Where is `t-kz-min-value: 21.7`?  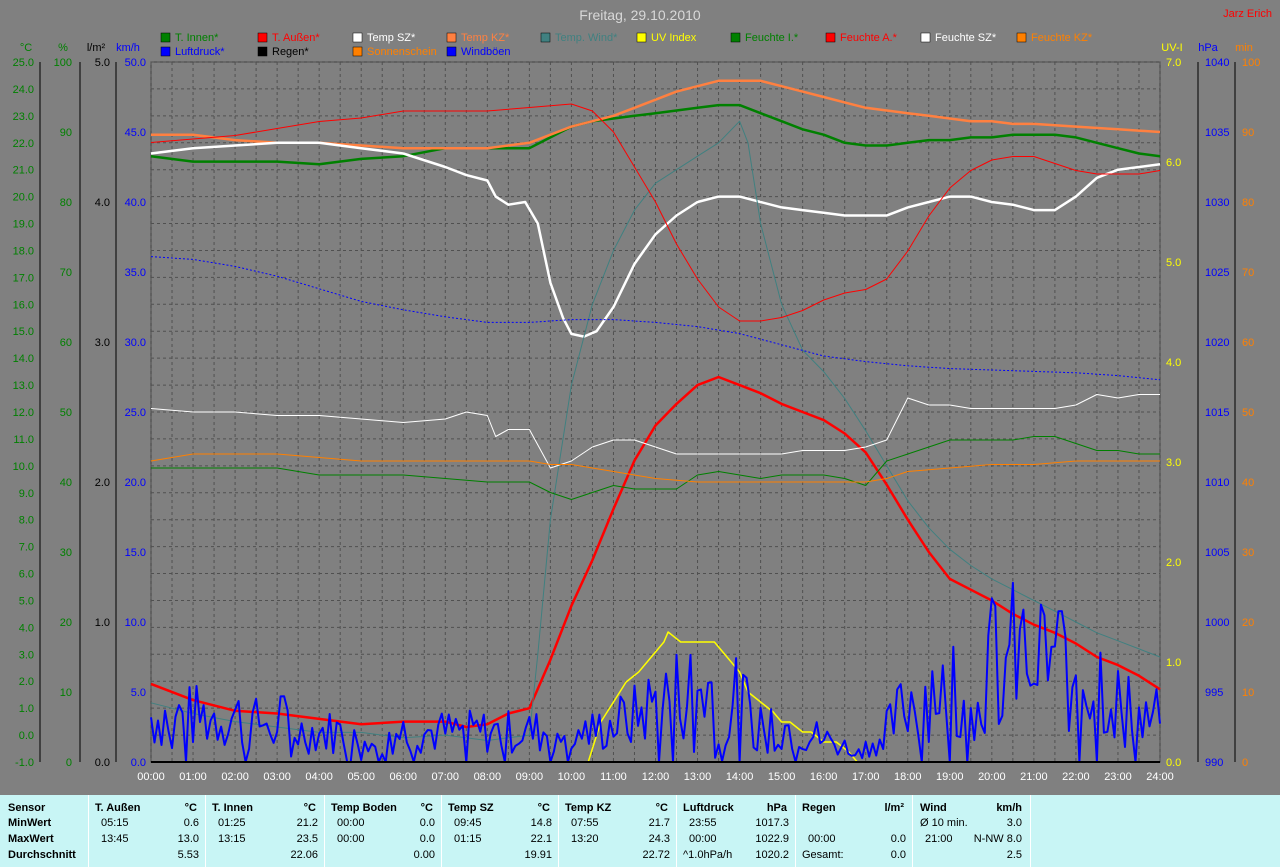
t-kz-min-value: 21.7 is located at coordinates (659, 823).